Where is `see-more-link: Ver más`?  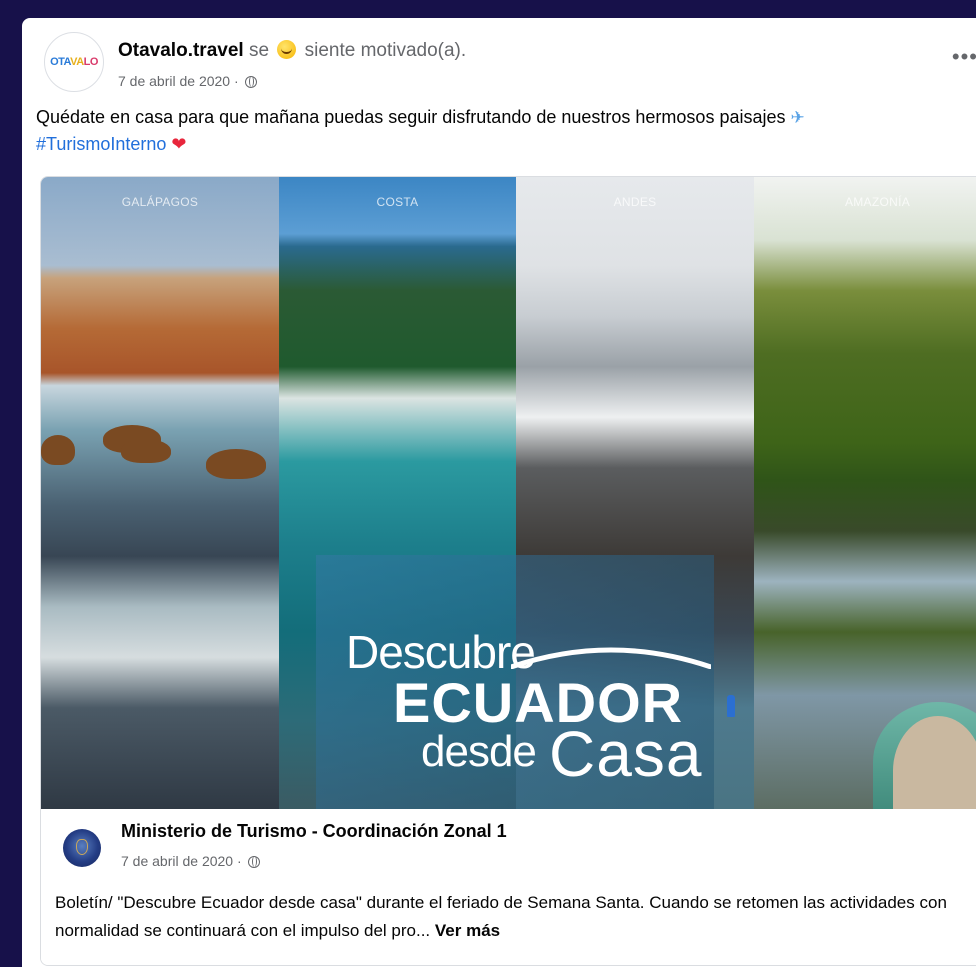 see-more-link: Ver más is located at coordinates (467, 930).